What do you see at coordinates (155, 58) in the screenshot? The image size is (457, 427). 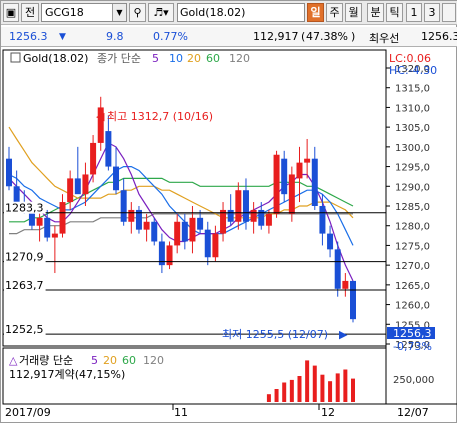 I see `ma5-label: 5` at bounding box center [155, 58].